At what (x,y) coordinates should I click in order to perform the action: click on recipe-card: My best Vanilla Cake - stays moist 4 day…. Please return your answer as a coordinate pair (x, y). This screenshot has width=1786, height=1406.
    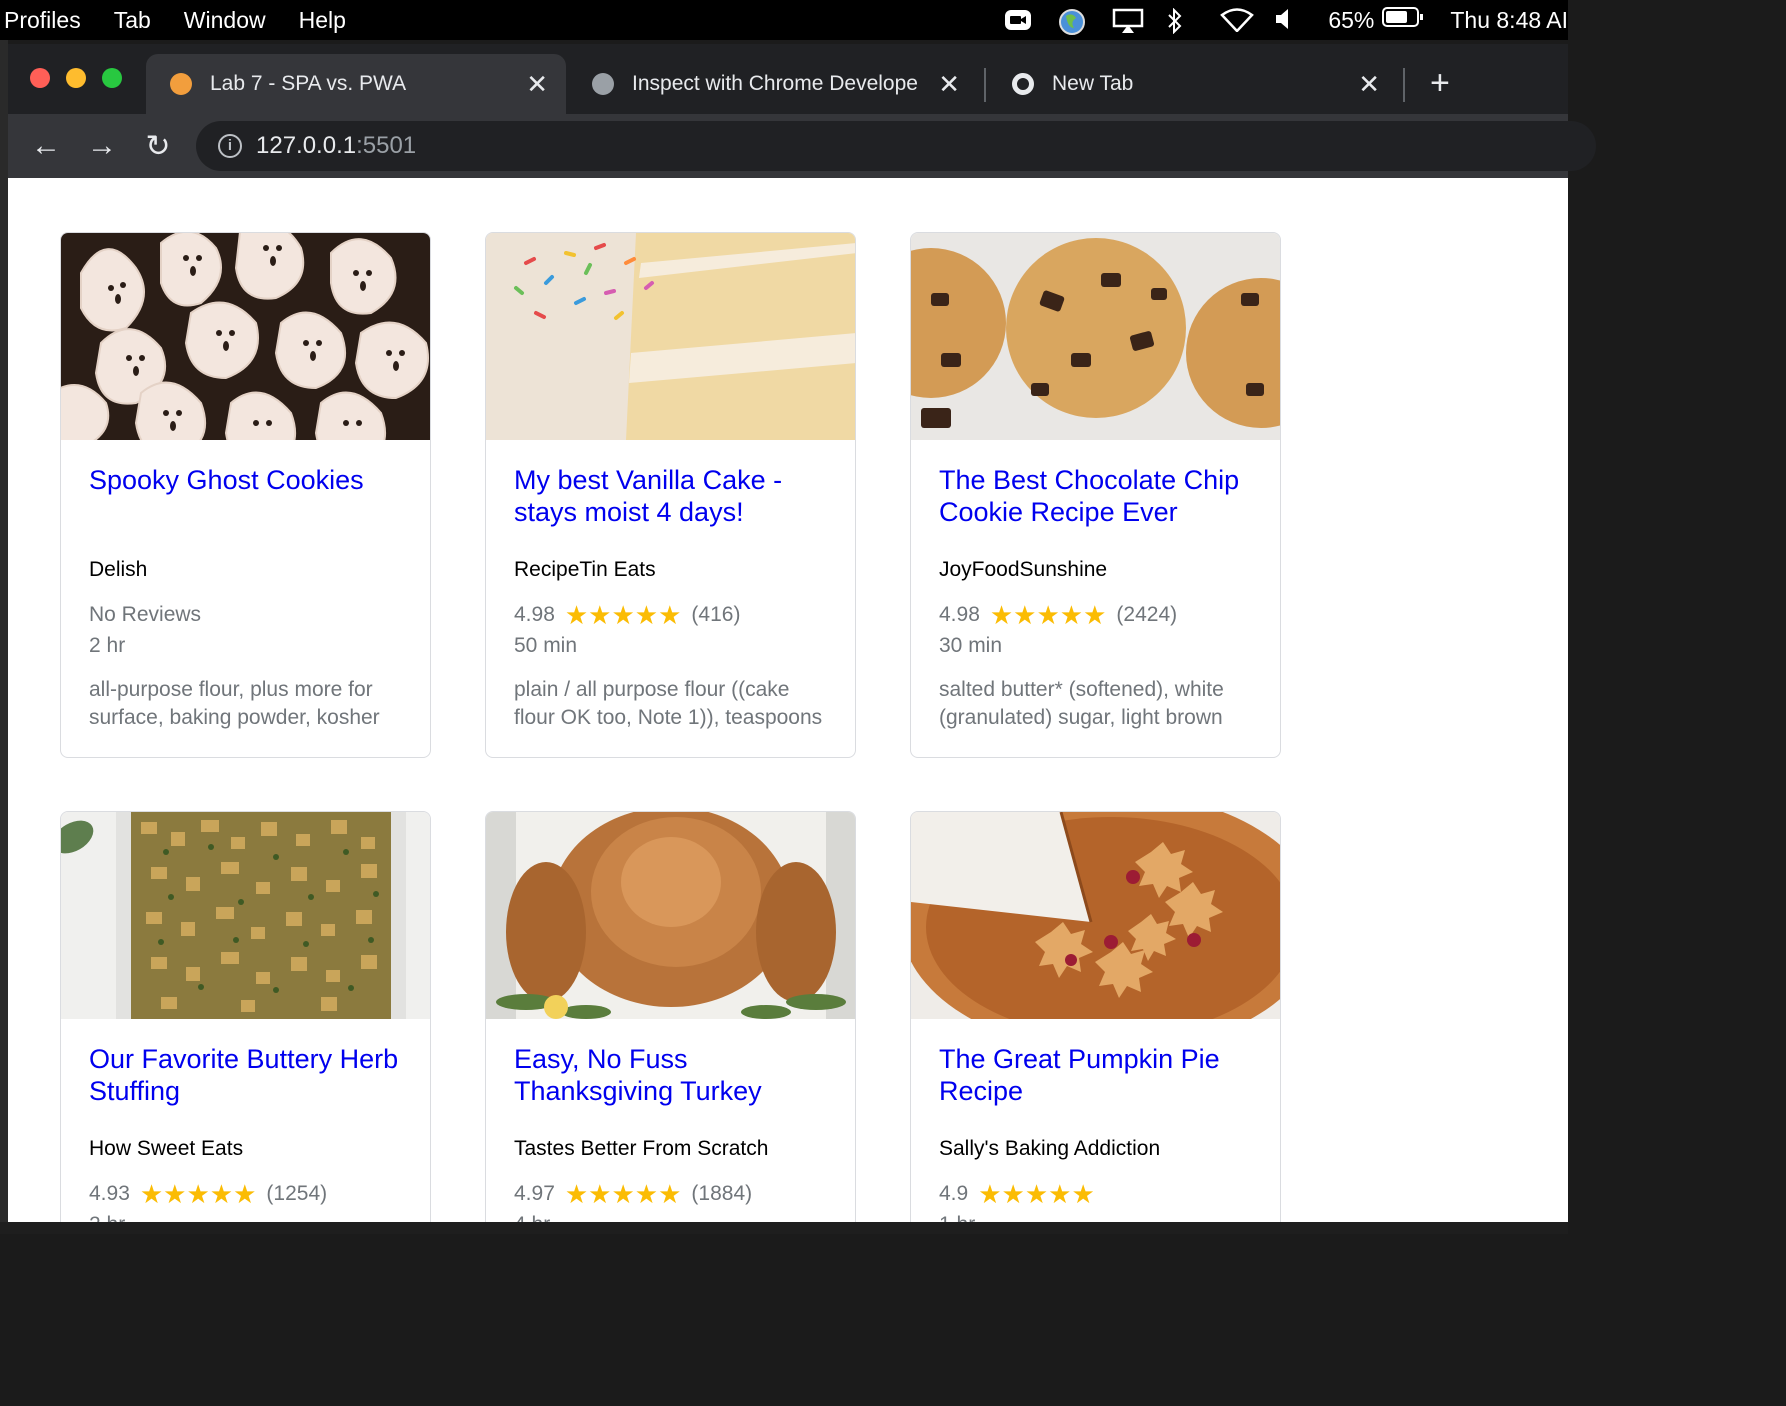
    Looking at the image, I should click on (670, 495).